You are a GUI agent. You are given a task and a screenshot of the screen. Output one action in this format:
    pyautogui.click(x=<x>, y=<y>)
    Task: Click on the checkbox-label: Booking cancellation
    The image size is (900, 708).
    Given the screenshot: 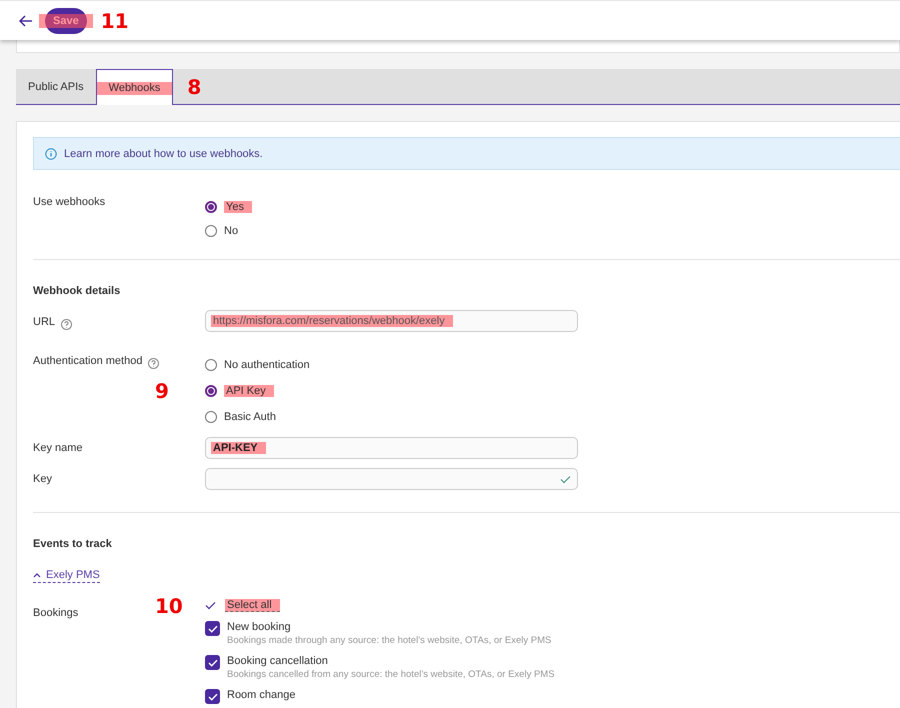 What is the action you would take?
    pyautogui.click(x=278, y=661)
    